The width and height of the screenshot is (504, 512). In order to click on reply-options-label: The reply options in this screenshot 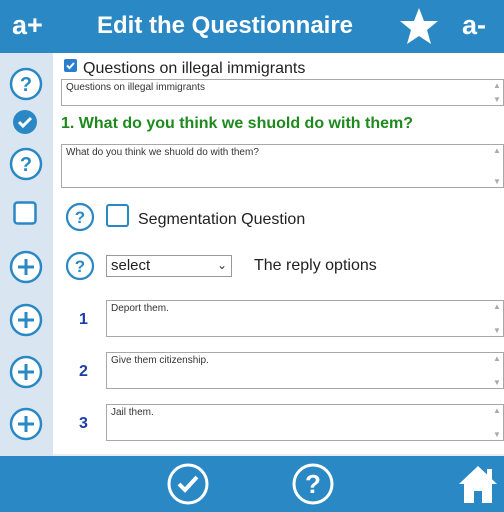, I will do `click(315, 265)`.